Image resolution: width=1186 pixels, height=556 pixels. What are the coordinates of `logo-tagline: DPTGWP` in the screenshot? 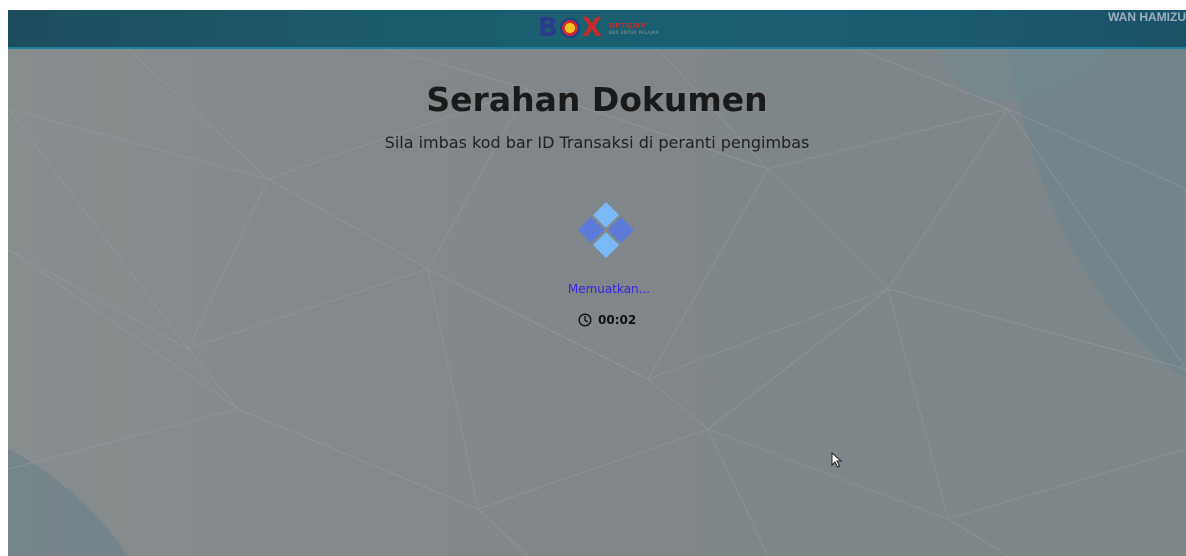 It's located at (627, 25).